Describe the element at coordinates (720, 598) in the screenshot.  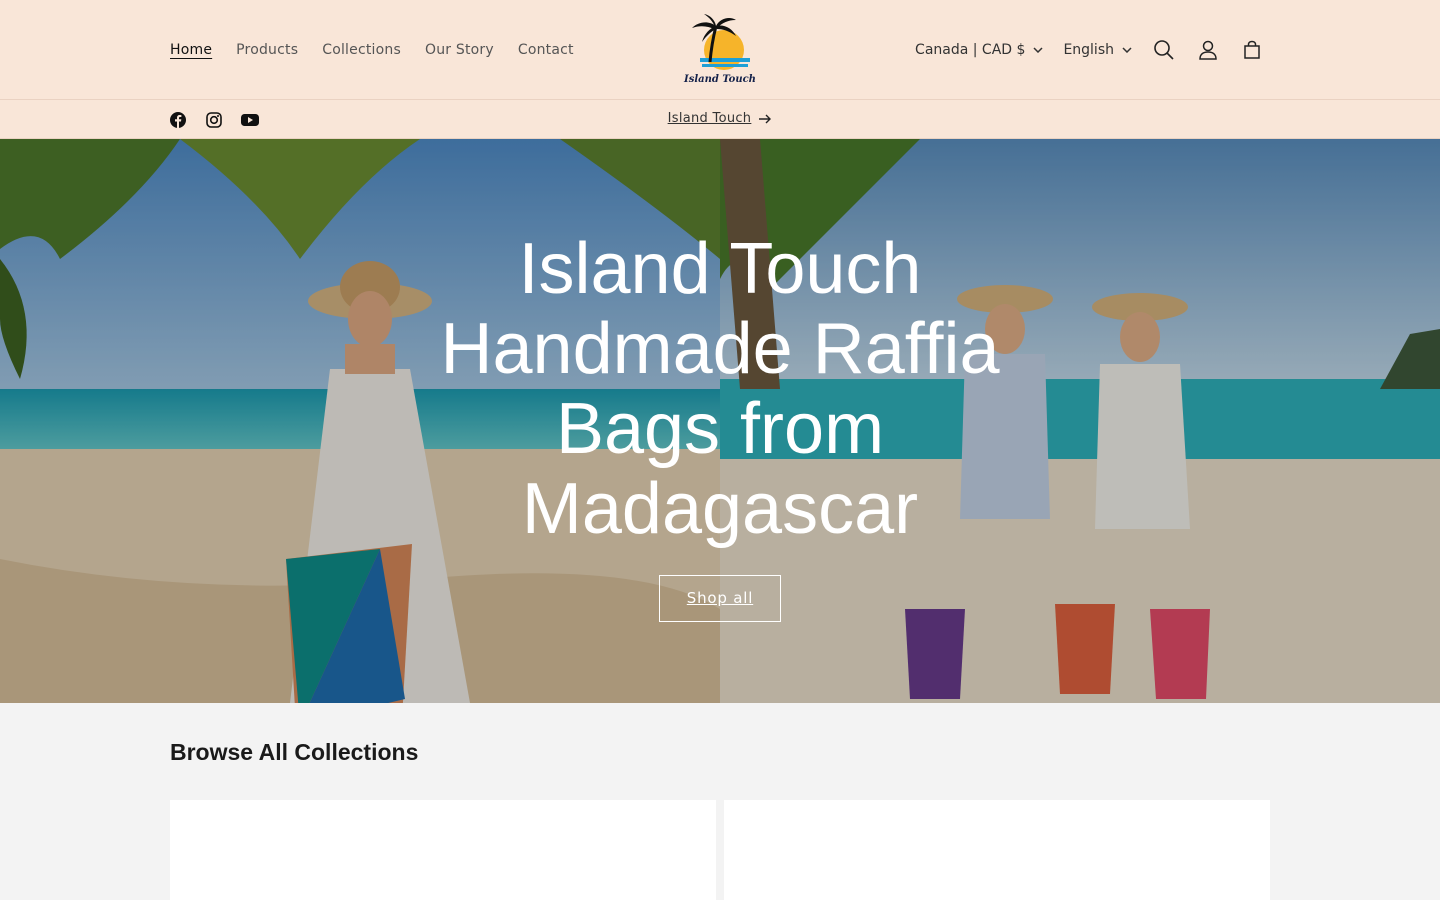
I see `shop-all-button: Shop all` at that location.